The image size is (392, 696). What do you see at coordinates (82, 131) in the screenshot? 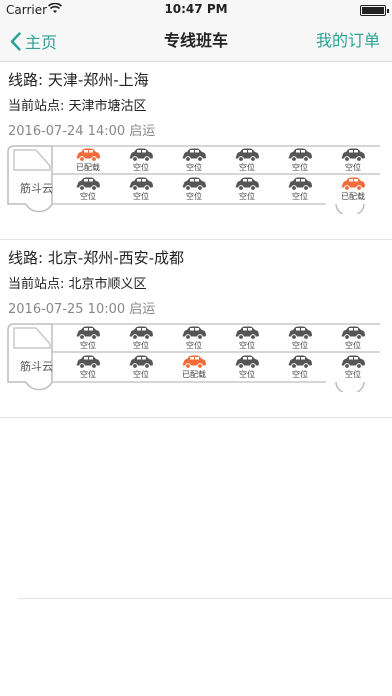
I see `departure-date: 2016-07-24 14:00 启运` at bounding box center [82, 131].